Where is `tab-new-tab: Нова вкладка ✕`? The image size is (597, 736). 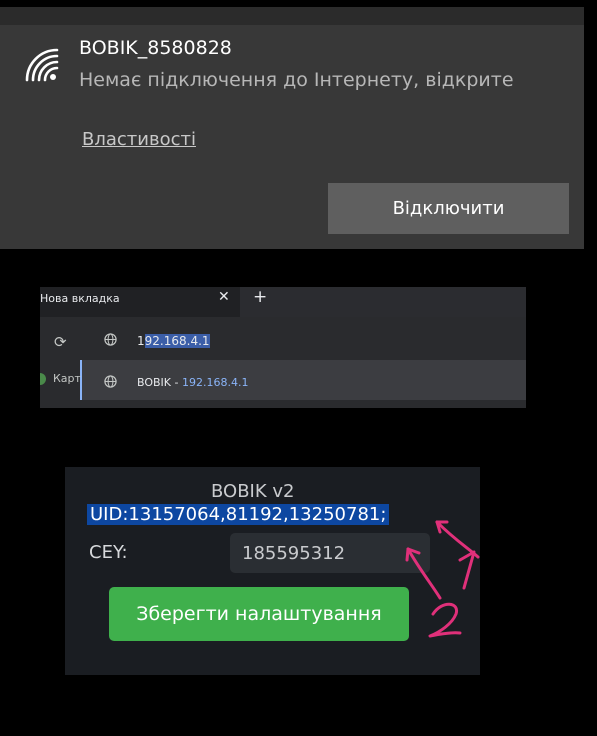 tab-new-tab: Нова вкладка ✕ is located at coordinates (140, 302).